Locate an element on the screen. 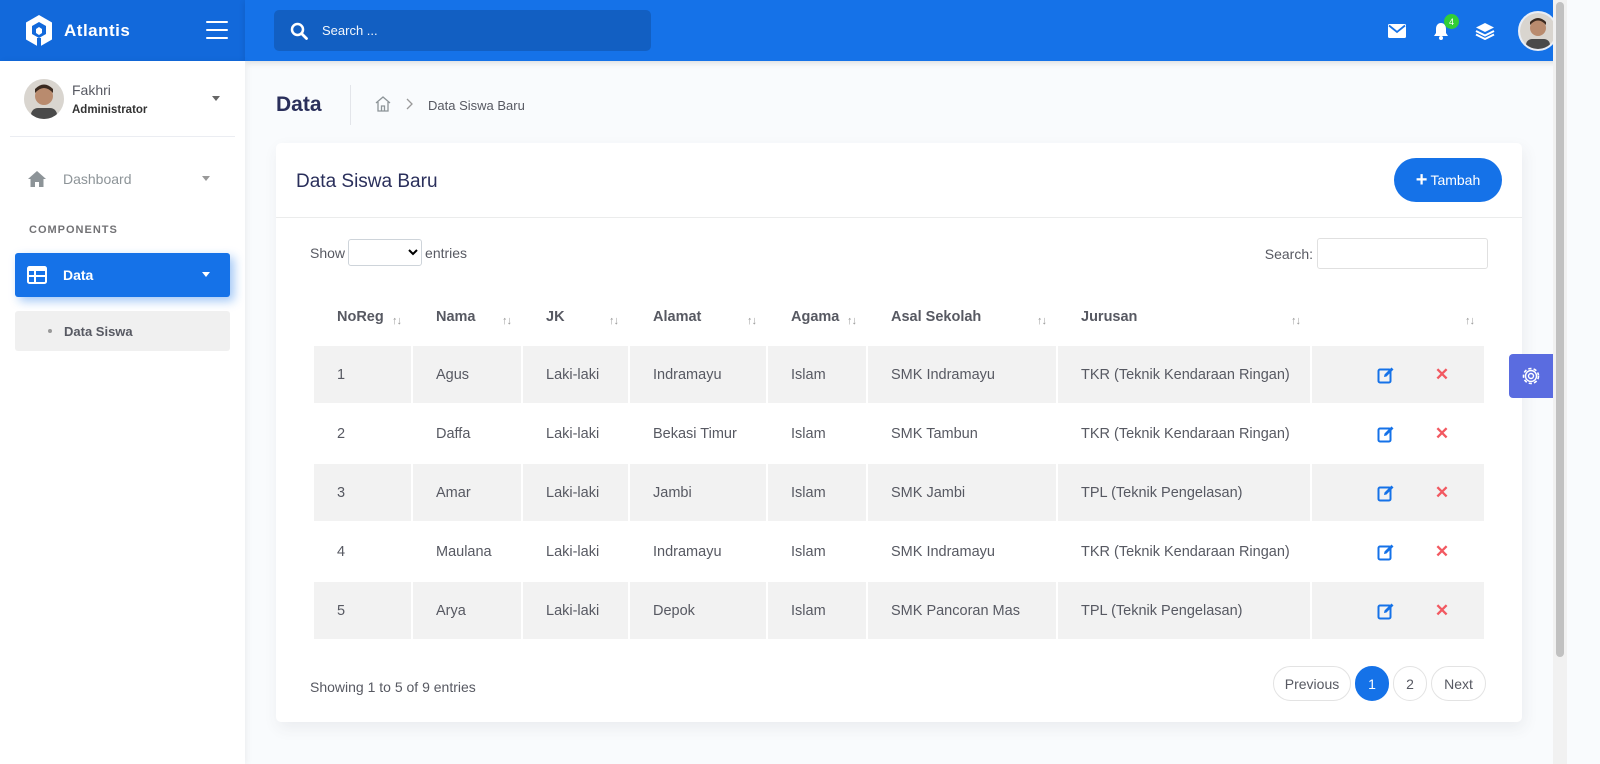 Image resolution: width=1600 pixels, height=764 pixels. gear-icon is located at coordinates (1531, 376).